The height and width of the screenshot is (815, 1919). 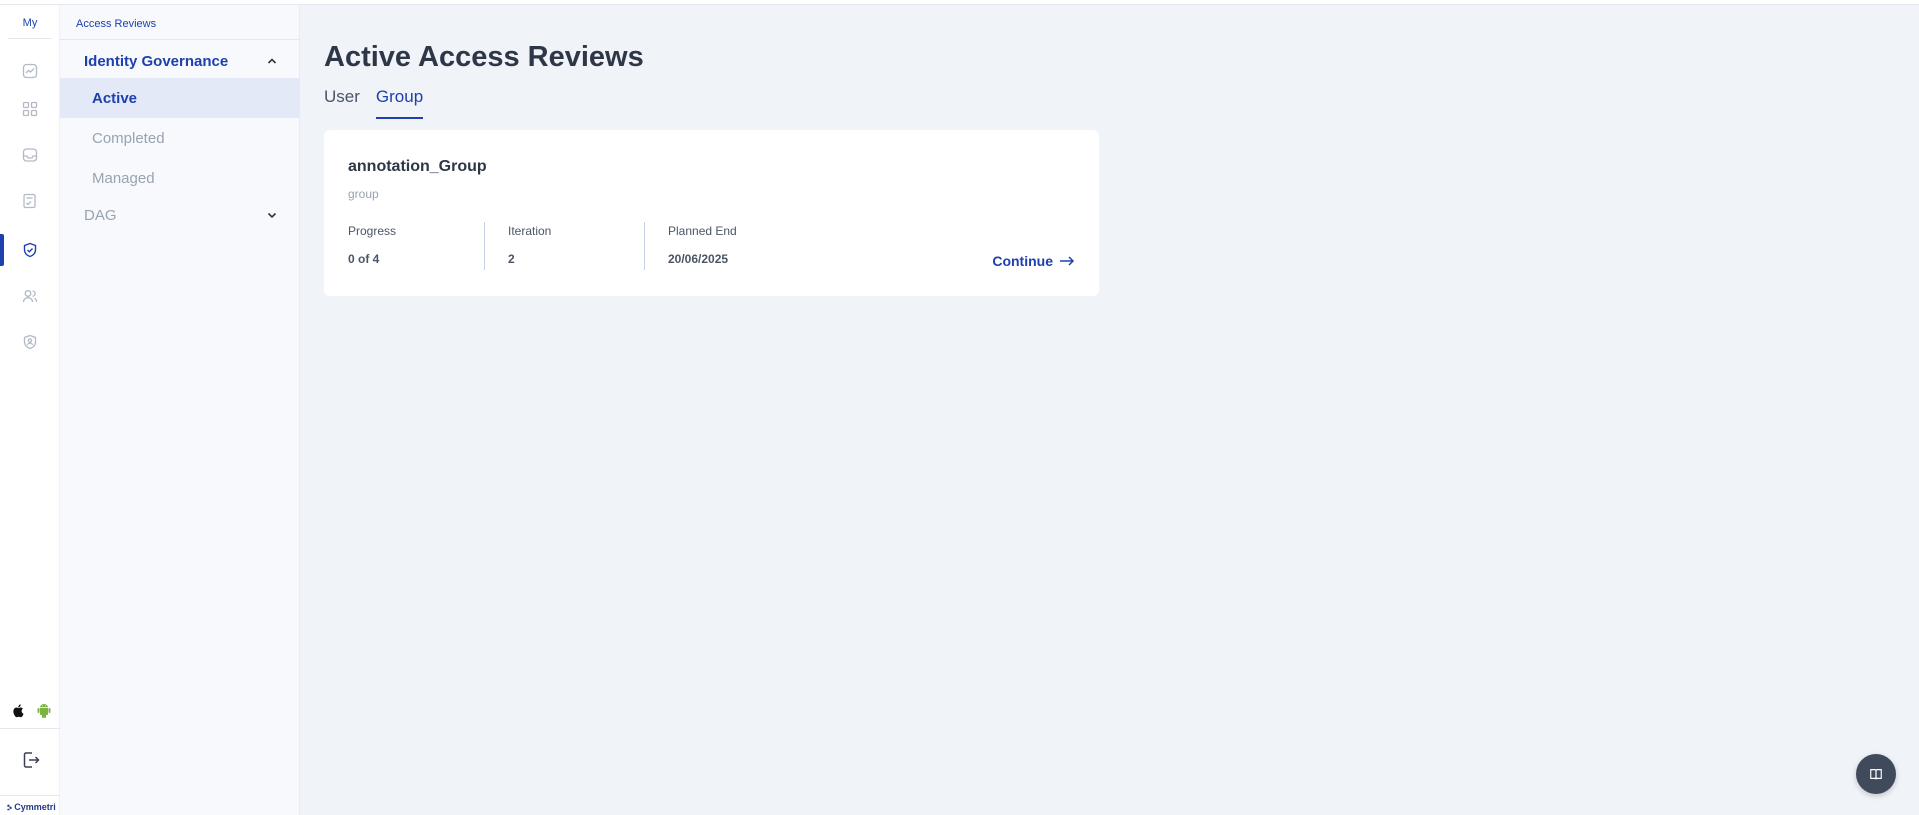 I want to click on users-icon, so click(x=30, y=296).